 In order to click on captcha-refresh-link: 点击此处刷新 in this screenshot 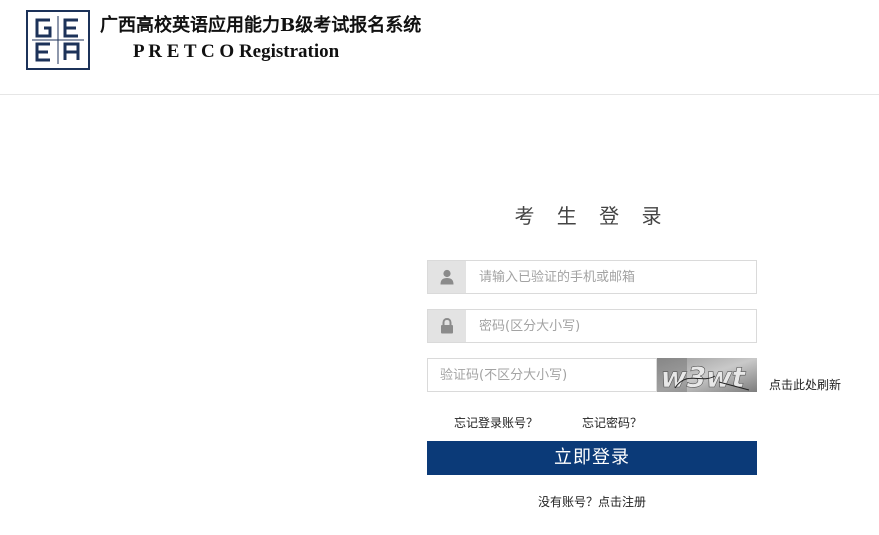, I will do `click(805, 384)`.